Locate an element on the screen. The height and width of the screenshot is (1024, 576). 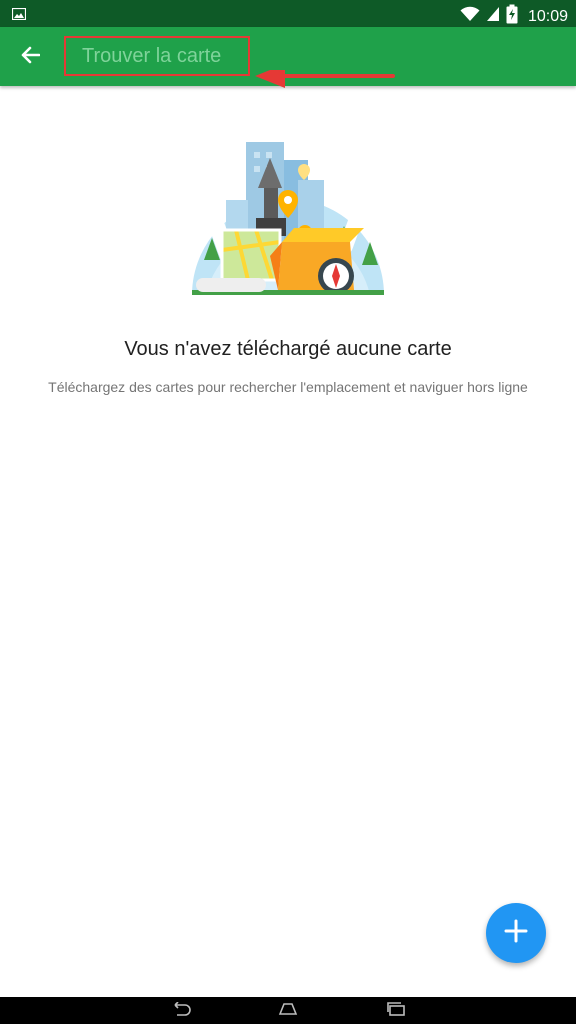
back-button is located at coordinates (30, 57).